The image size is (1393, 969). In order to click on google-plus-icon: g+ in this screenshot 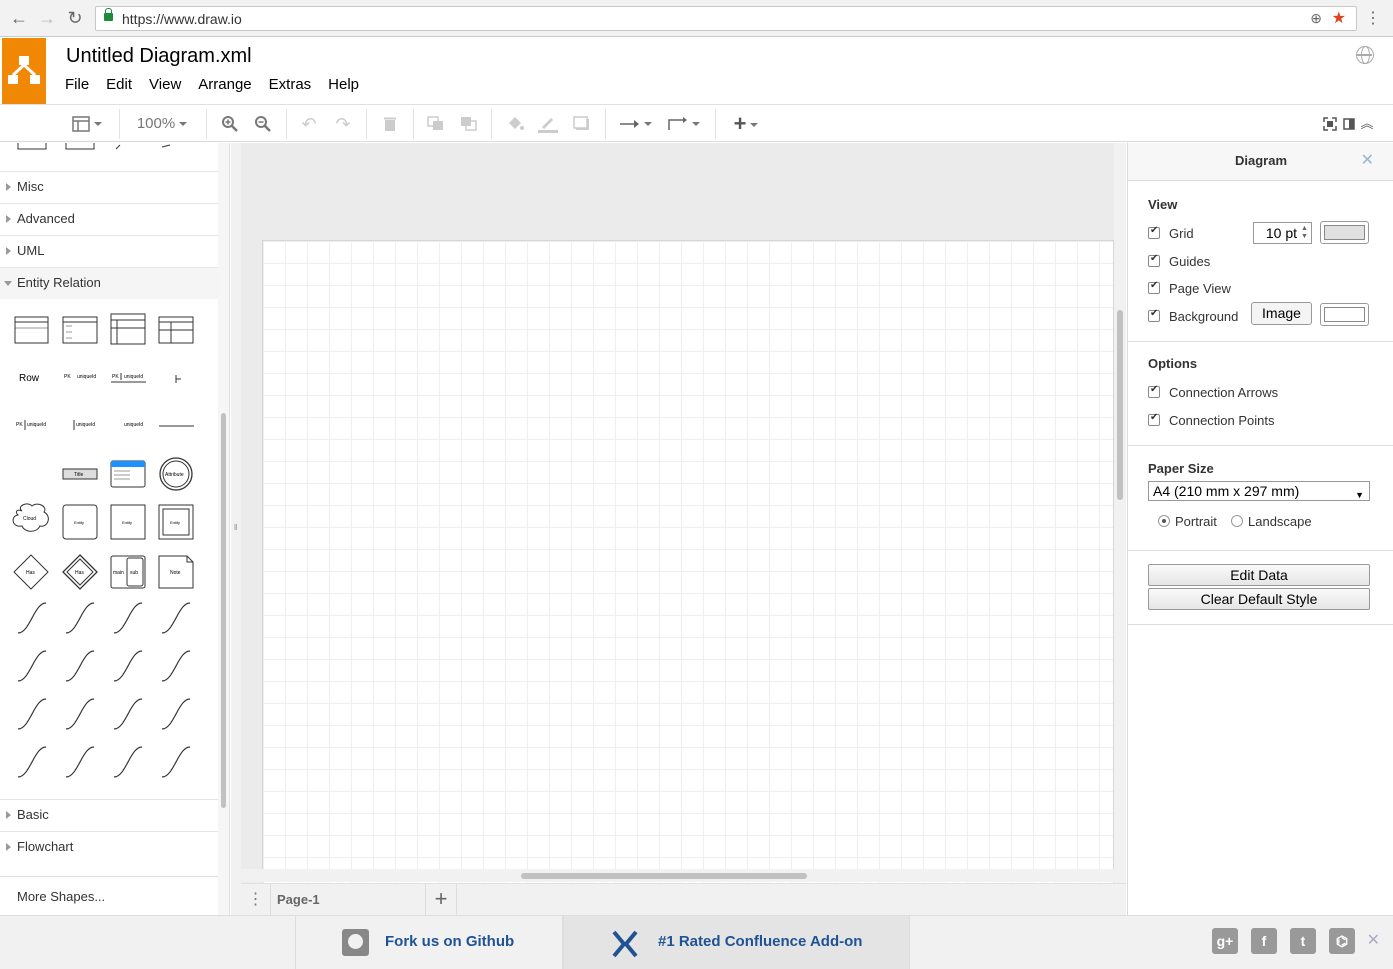, I will do `click(1225, 941)`.